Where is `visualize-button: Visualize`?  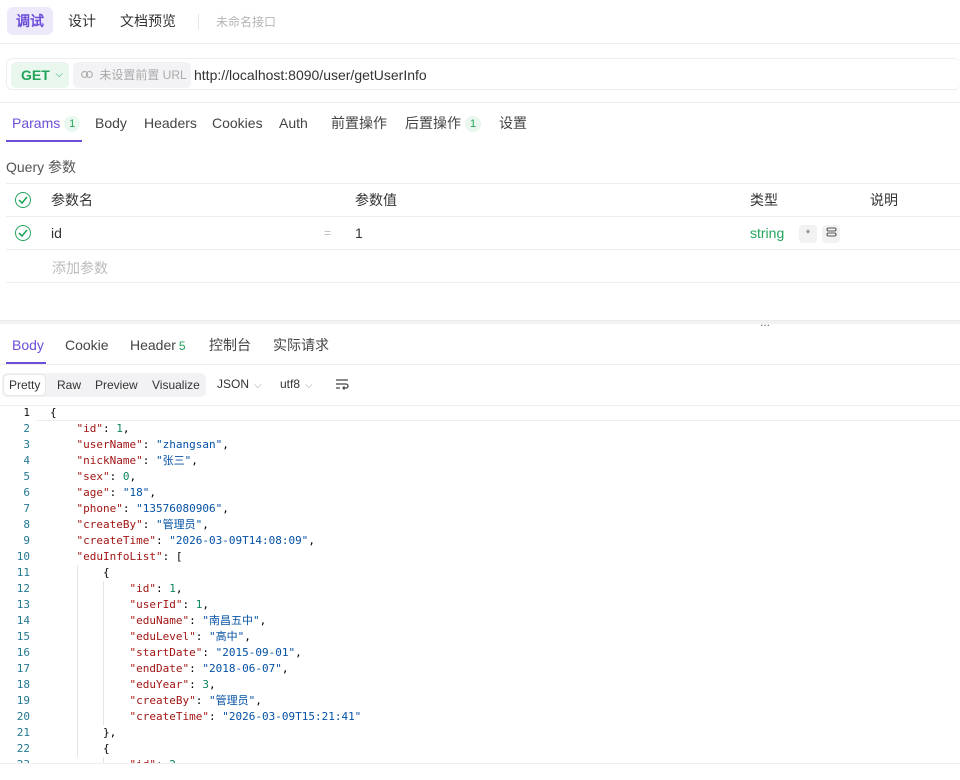
visualize-button: Visualize is located at coordinates (176, 385).